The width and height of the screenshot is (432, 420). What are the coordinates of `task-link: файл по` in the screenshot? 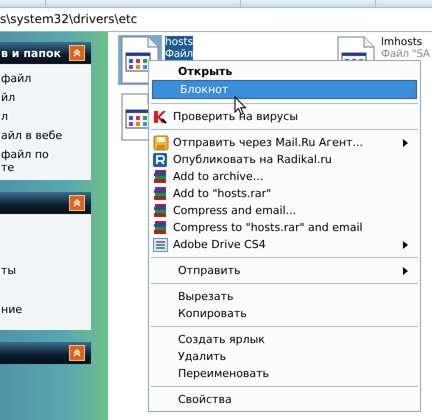 It's located at (25, 154).